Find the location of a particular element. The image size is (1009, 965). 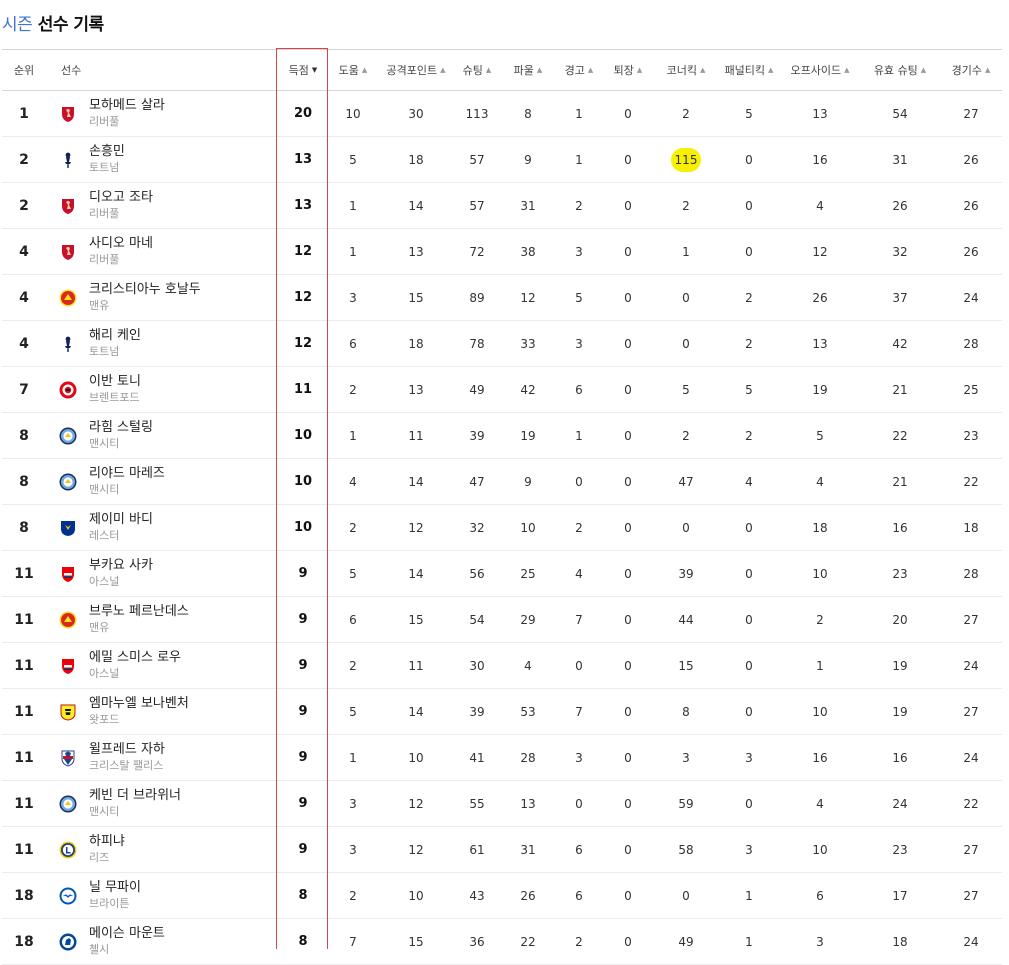

column-header-fouls: 파울 ▲ is located at coordinates (528, 70).